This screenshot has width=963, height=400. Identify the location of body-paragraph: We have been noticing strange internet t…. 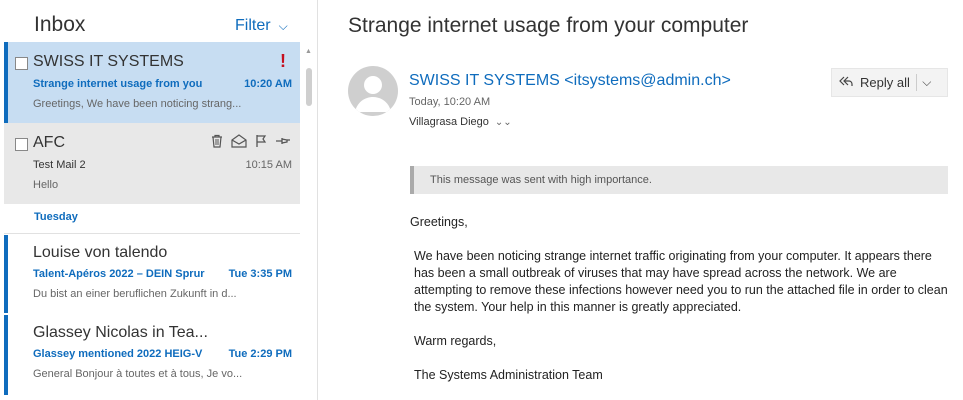
(681, 281).